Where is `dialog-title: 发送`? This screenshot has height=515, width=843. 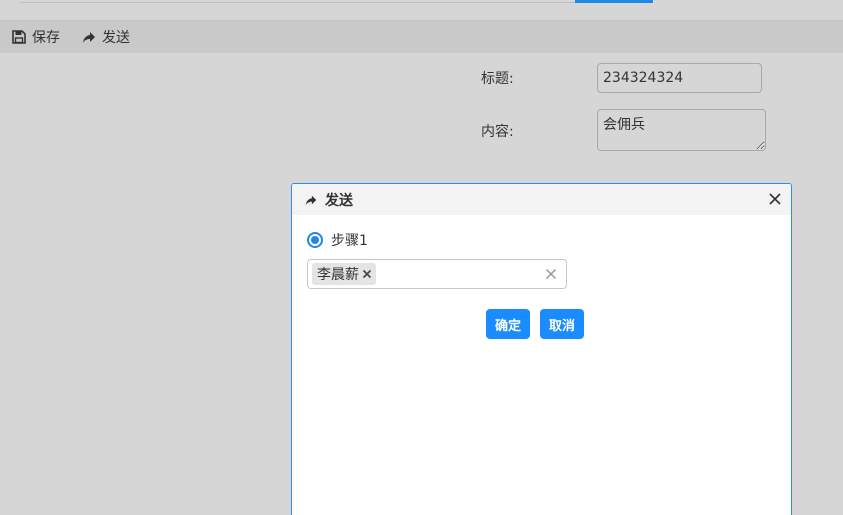
dialog-title: 发送 is located at coordinates (339, 200).